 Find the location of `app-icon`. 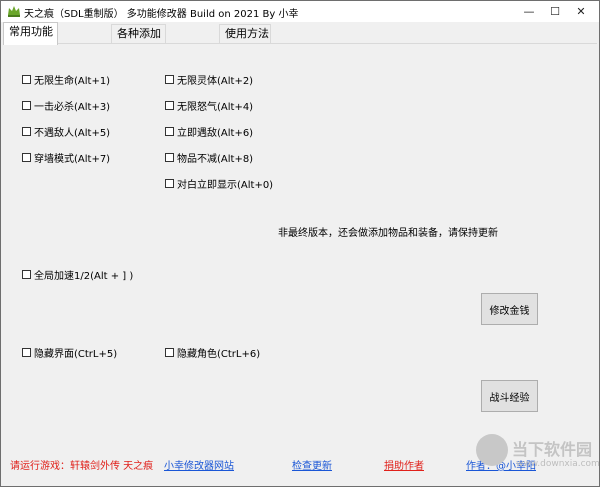

app-icon is located at coordinates (14, 11).